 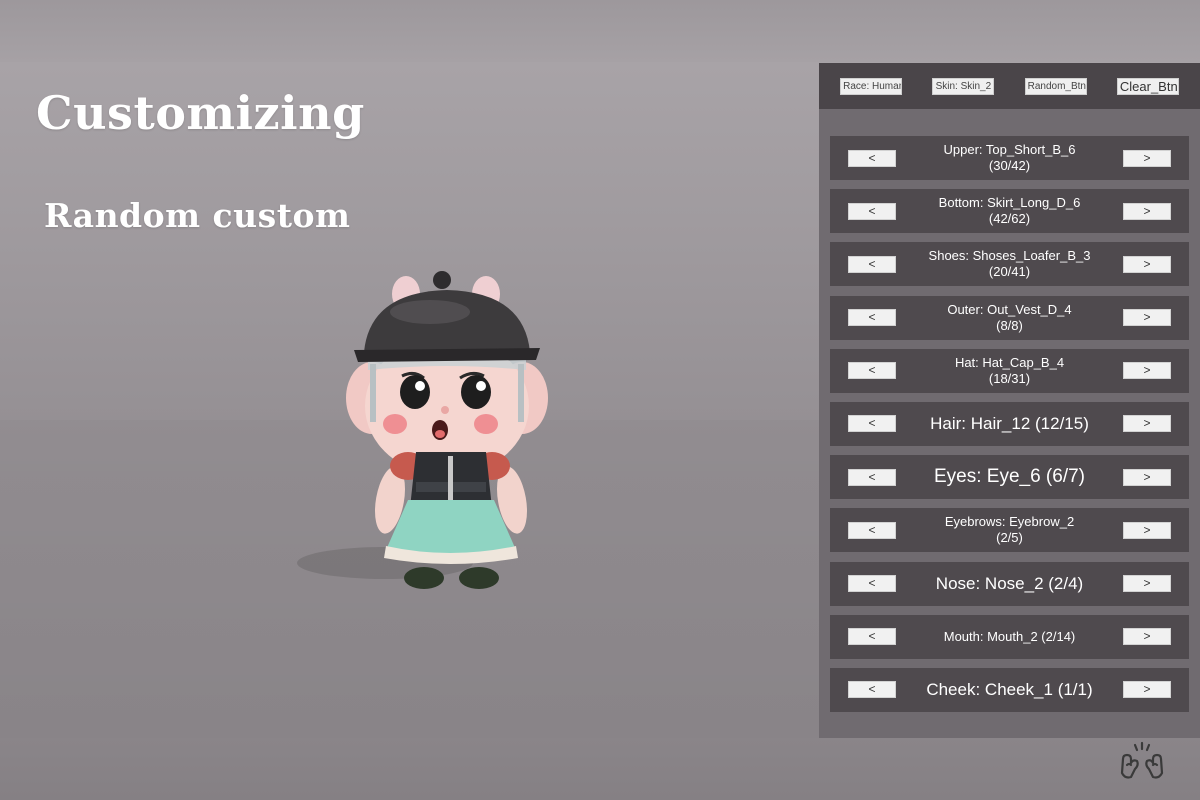 What do you see at coordinates (600, 769) in the screenshot?
I see `scene-bottom-strip` at bounding box center [600, 769].